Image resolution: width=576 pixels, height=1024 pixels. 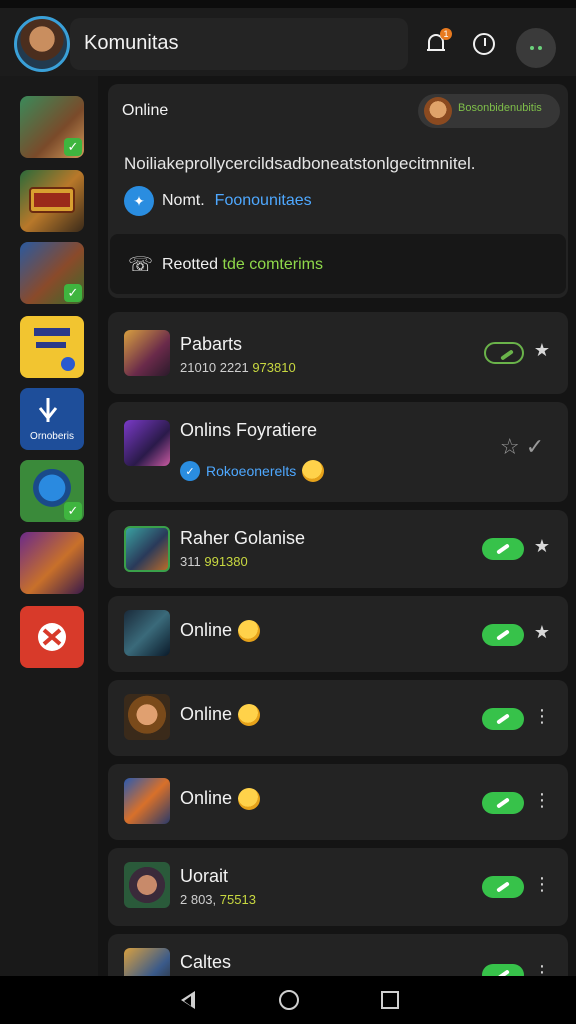 I want to click on list-item: Online ★, so click(x=338, y=634).